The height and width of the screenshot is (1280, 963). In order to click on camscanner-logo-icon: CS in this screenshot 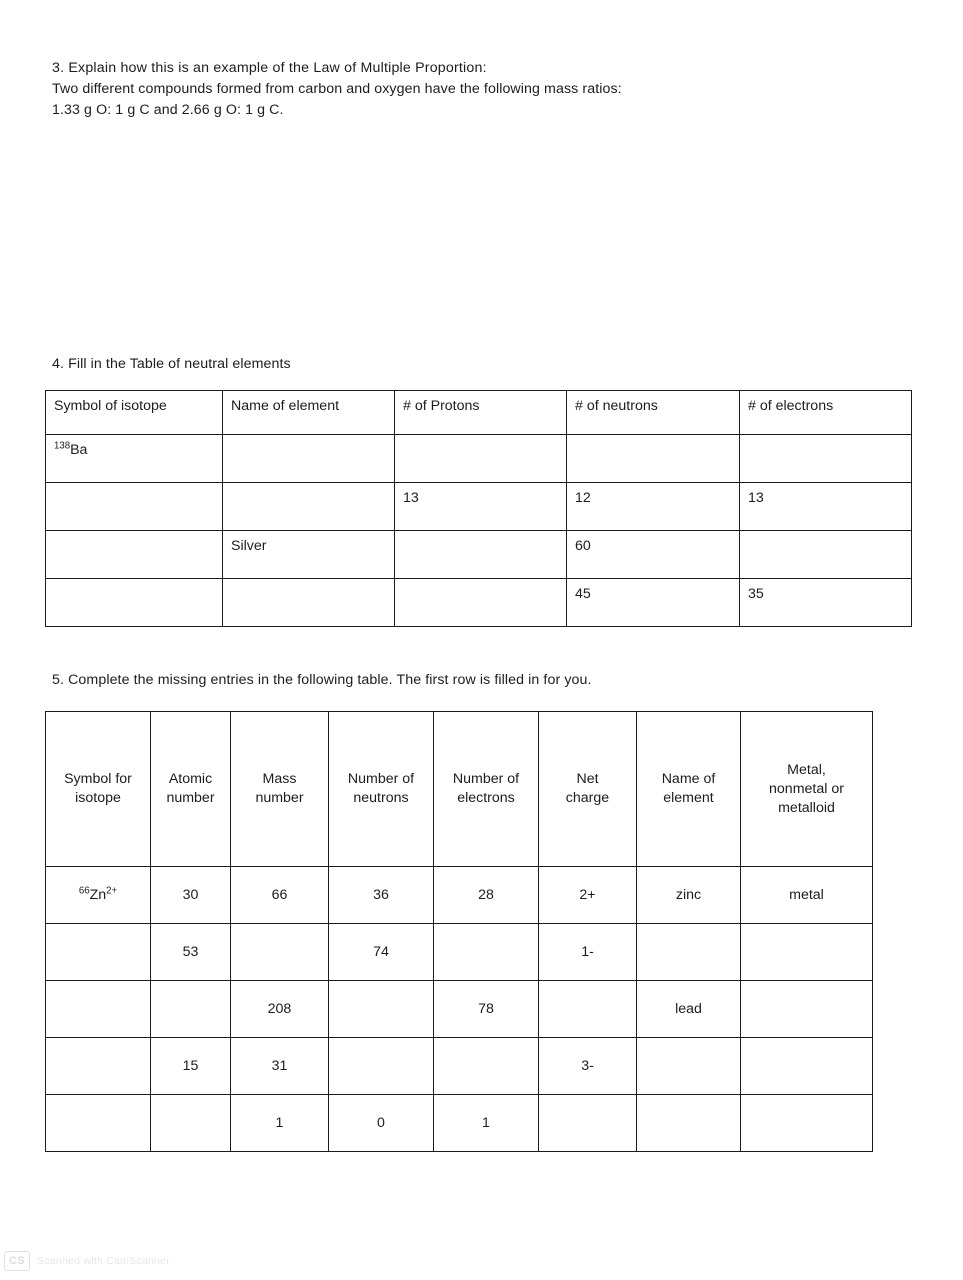, I will do `click(17, 1261)`.